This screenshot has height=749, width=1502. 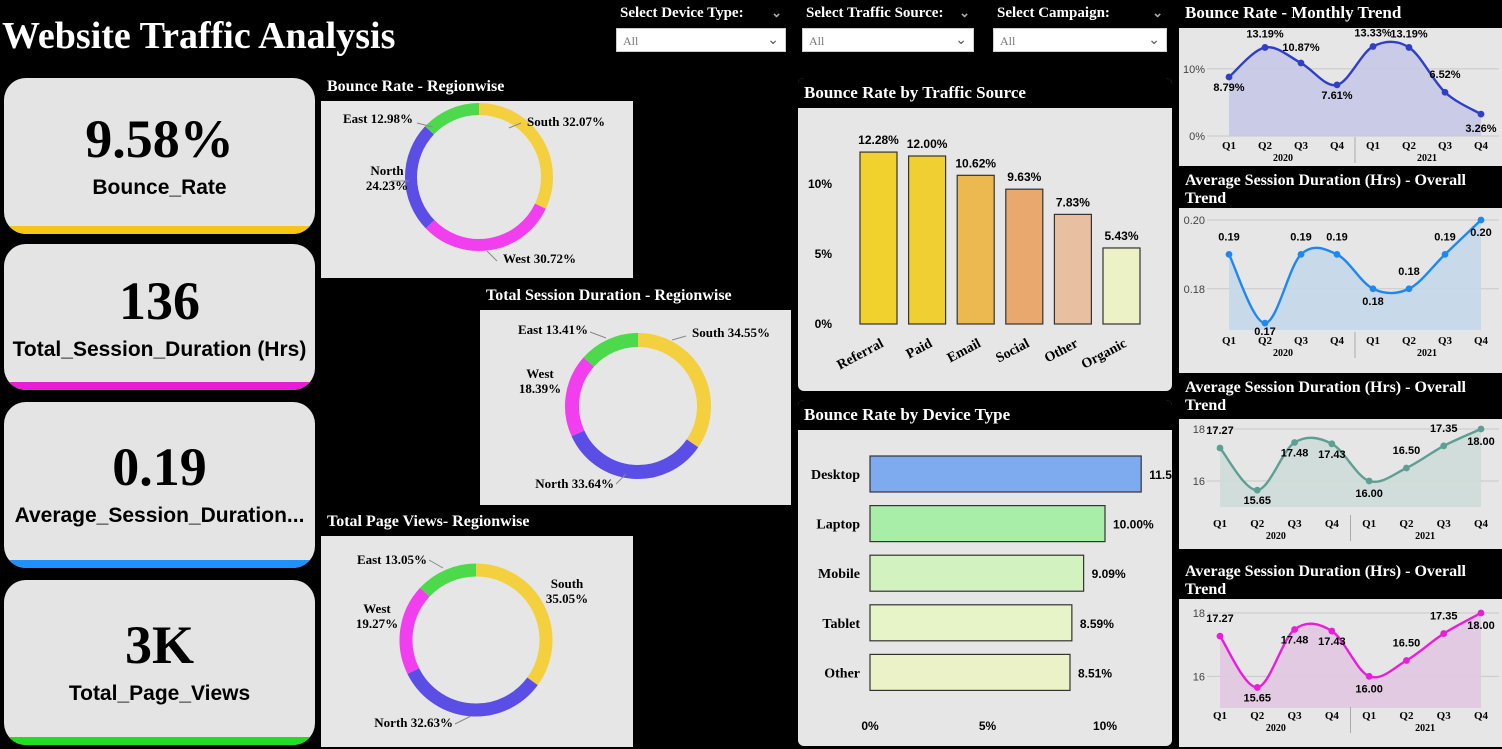 What do you see at coordinates (1445, 341) in the screenshot?
I see `x-tick-label: Q3` at bounding box center [1445, 341].